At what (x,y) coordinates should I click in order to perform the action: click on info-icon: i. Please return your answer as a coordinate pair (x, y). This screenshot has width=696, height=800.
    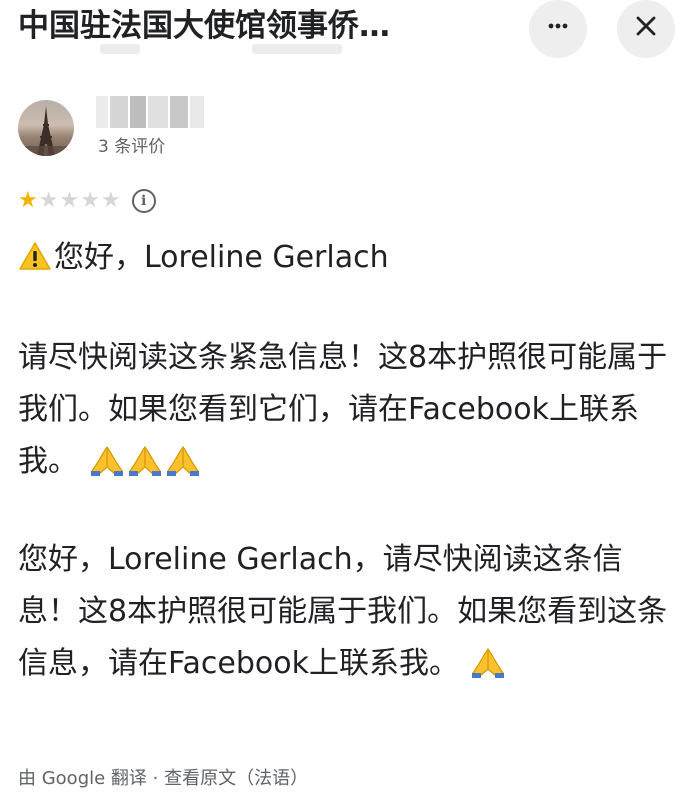
    Looking at the image, I should click on (143, 201).